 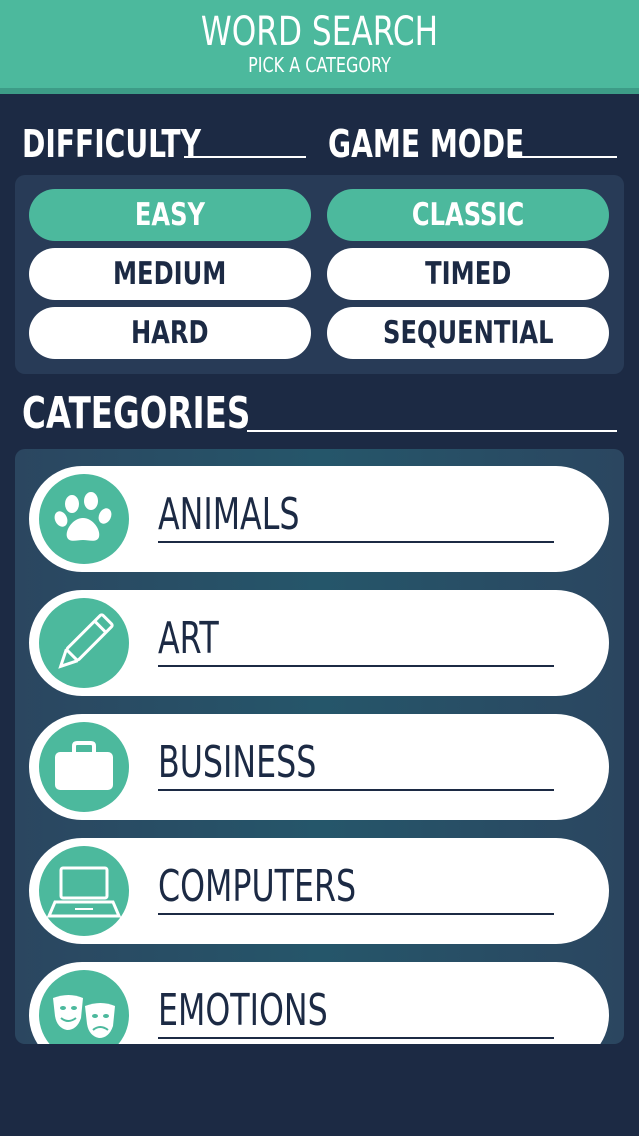 What do you see at coordinates (319, 519) in the screenshot?
I see `category-animals: ANIMALS` at bounding box center [319, 519].